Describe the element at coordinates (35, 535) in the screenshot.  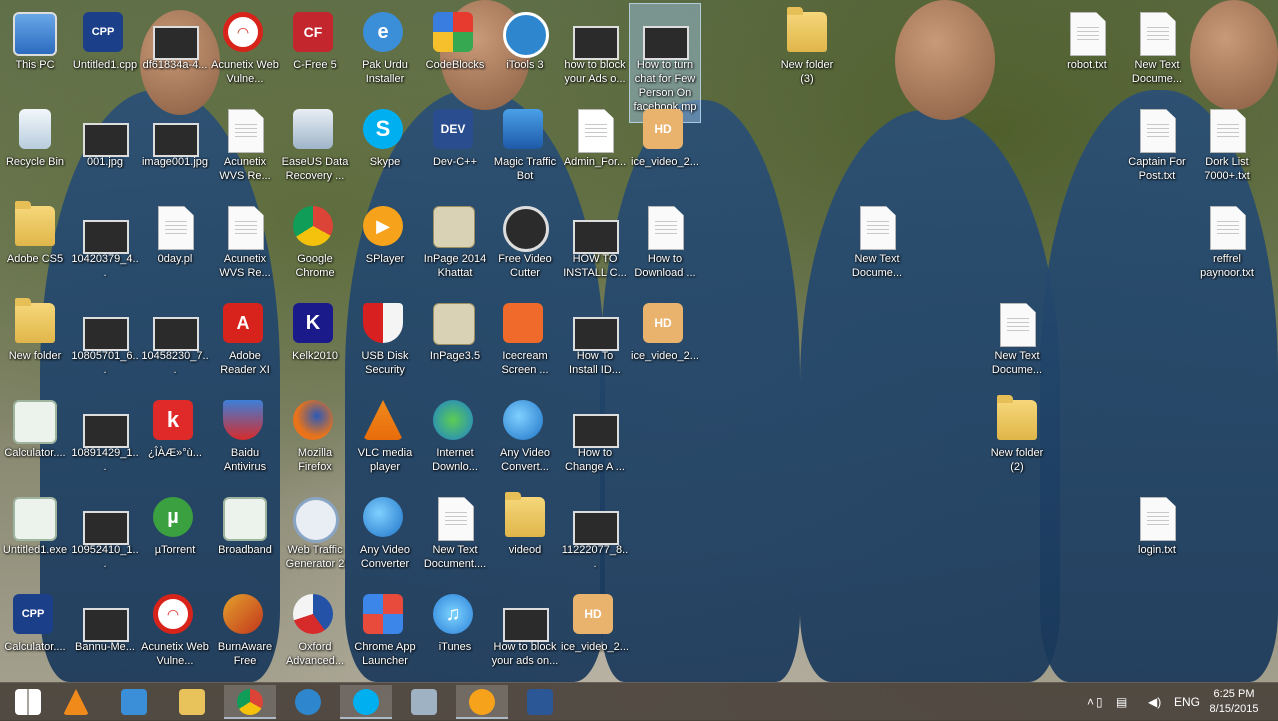
I see `desktop-icon: Untitled1.exe` at that location.